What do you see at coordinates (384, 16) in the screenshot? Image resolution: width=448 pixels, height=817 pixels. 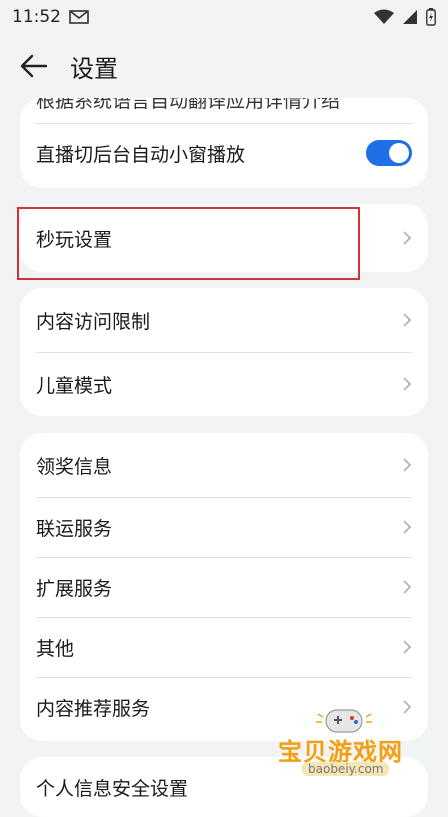 I see `wifi-icon` at bounding box center [384, 16].